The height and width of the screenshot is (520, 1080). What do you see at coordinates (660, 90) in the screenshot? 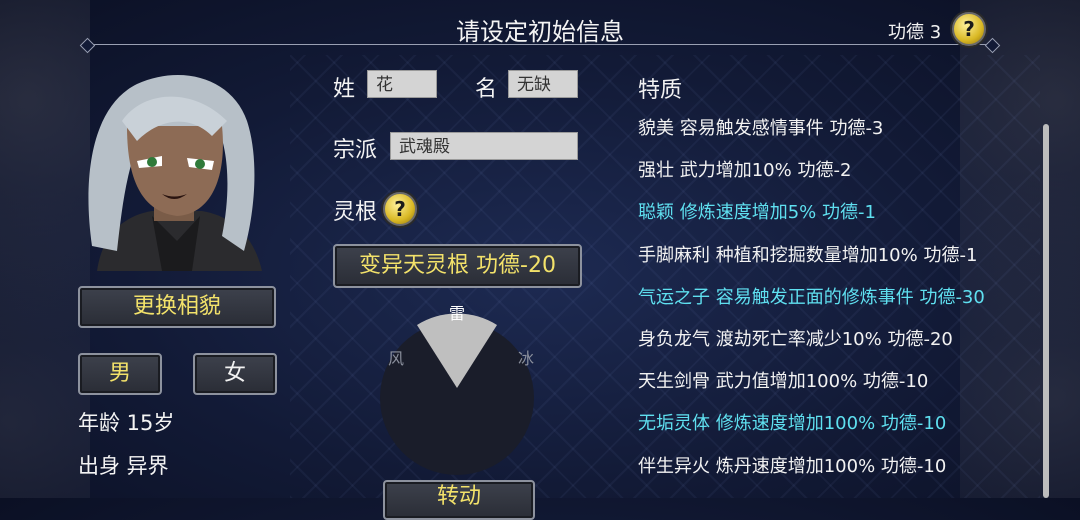
I see `traits-title: 特质` at bounding box center [660, 90].